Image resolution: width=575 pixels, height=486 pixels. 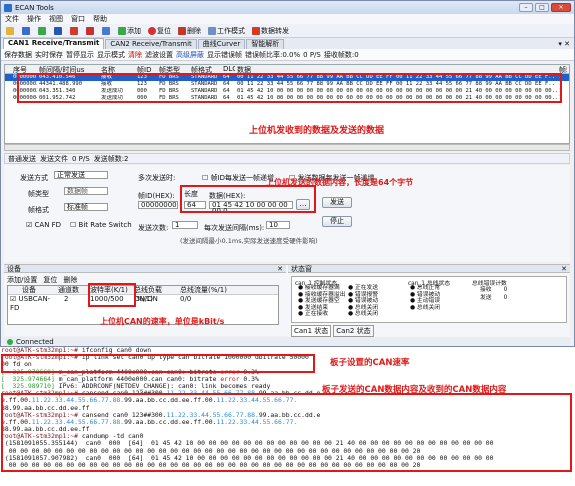 What do you see at coordinates (106, 30) in the screenshot?
I see `filter-button` at bounding box center [106, 30].